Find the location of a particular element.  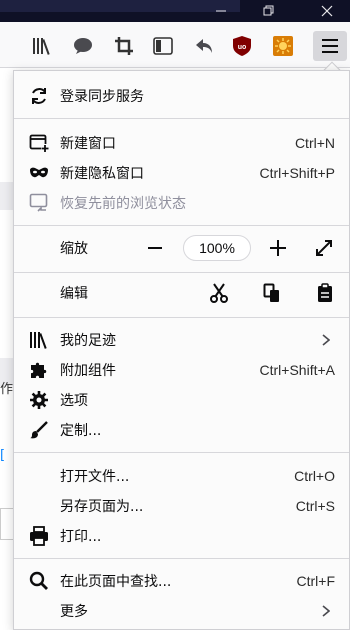

undo-button is located at coordinates (204, 46).